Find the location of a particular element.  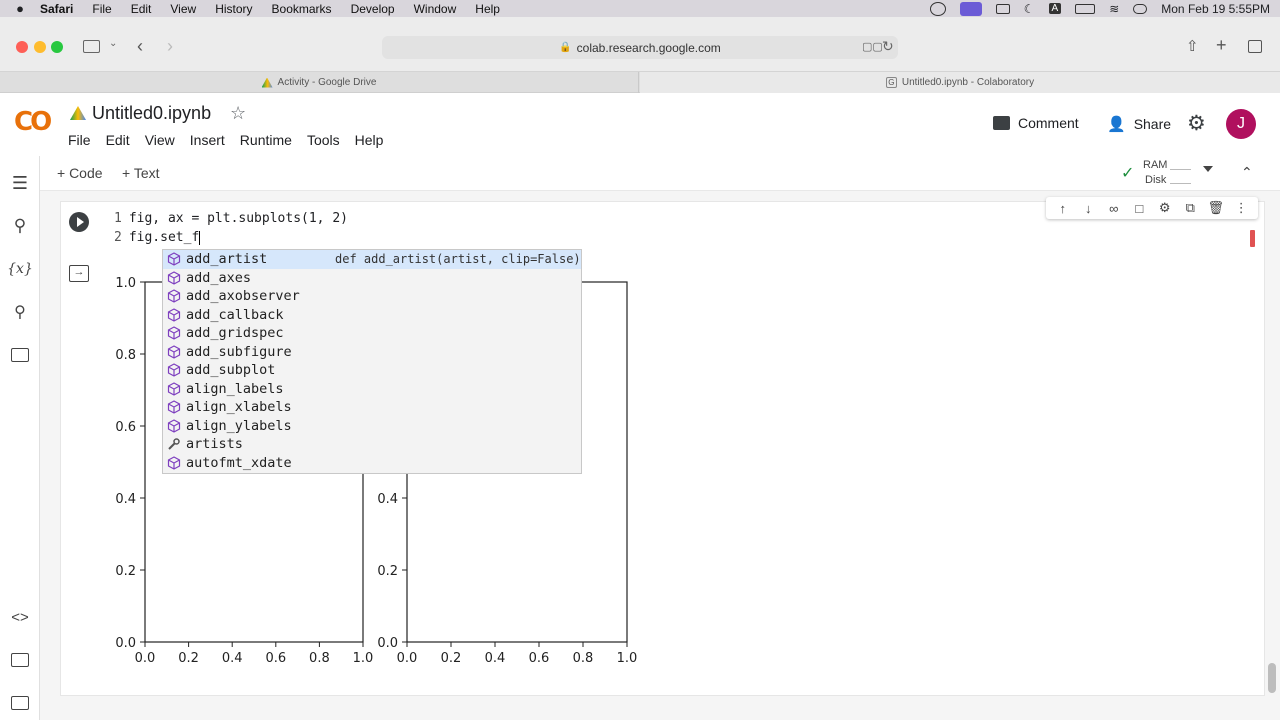

table-of-contents-icon: ☰ is located at coordinates (20, 183).